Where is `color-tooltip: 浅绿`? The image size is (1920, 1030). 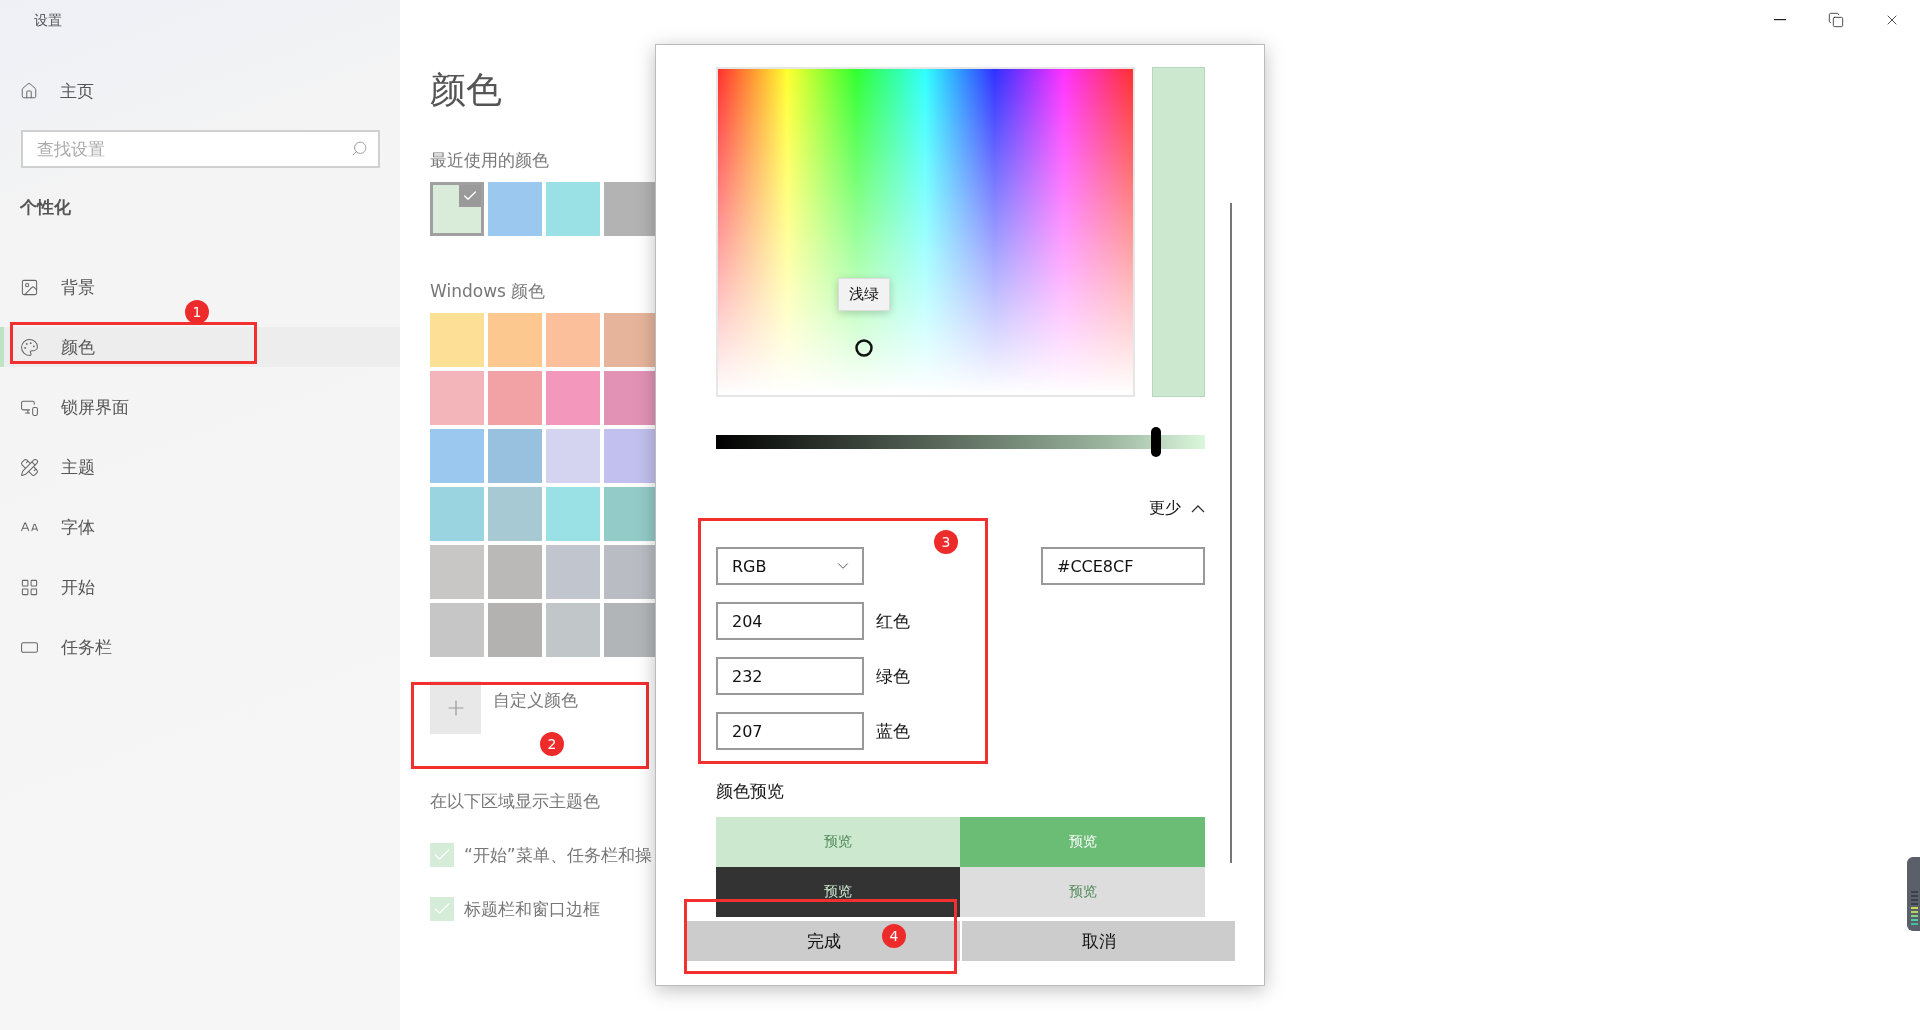
color-tooltip: 浅绿 is located at coordinates (864, 294).